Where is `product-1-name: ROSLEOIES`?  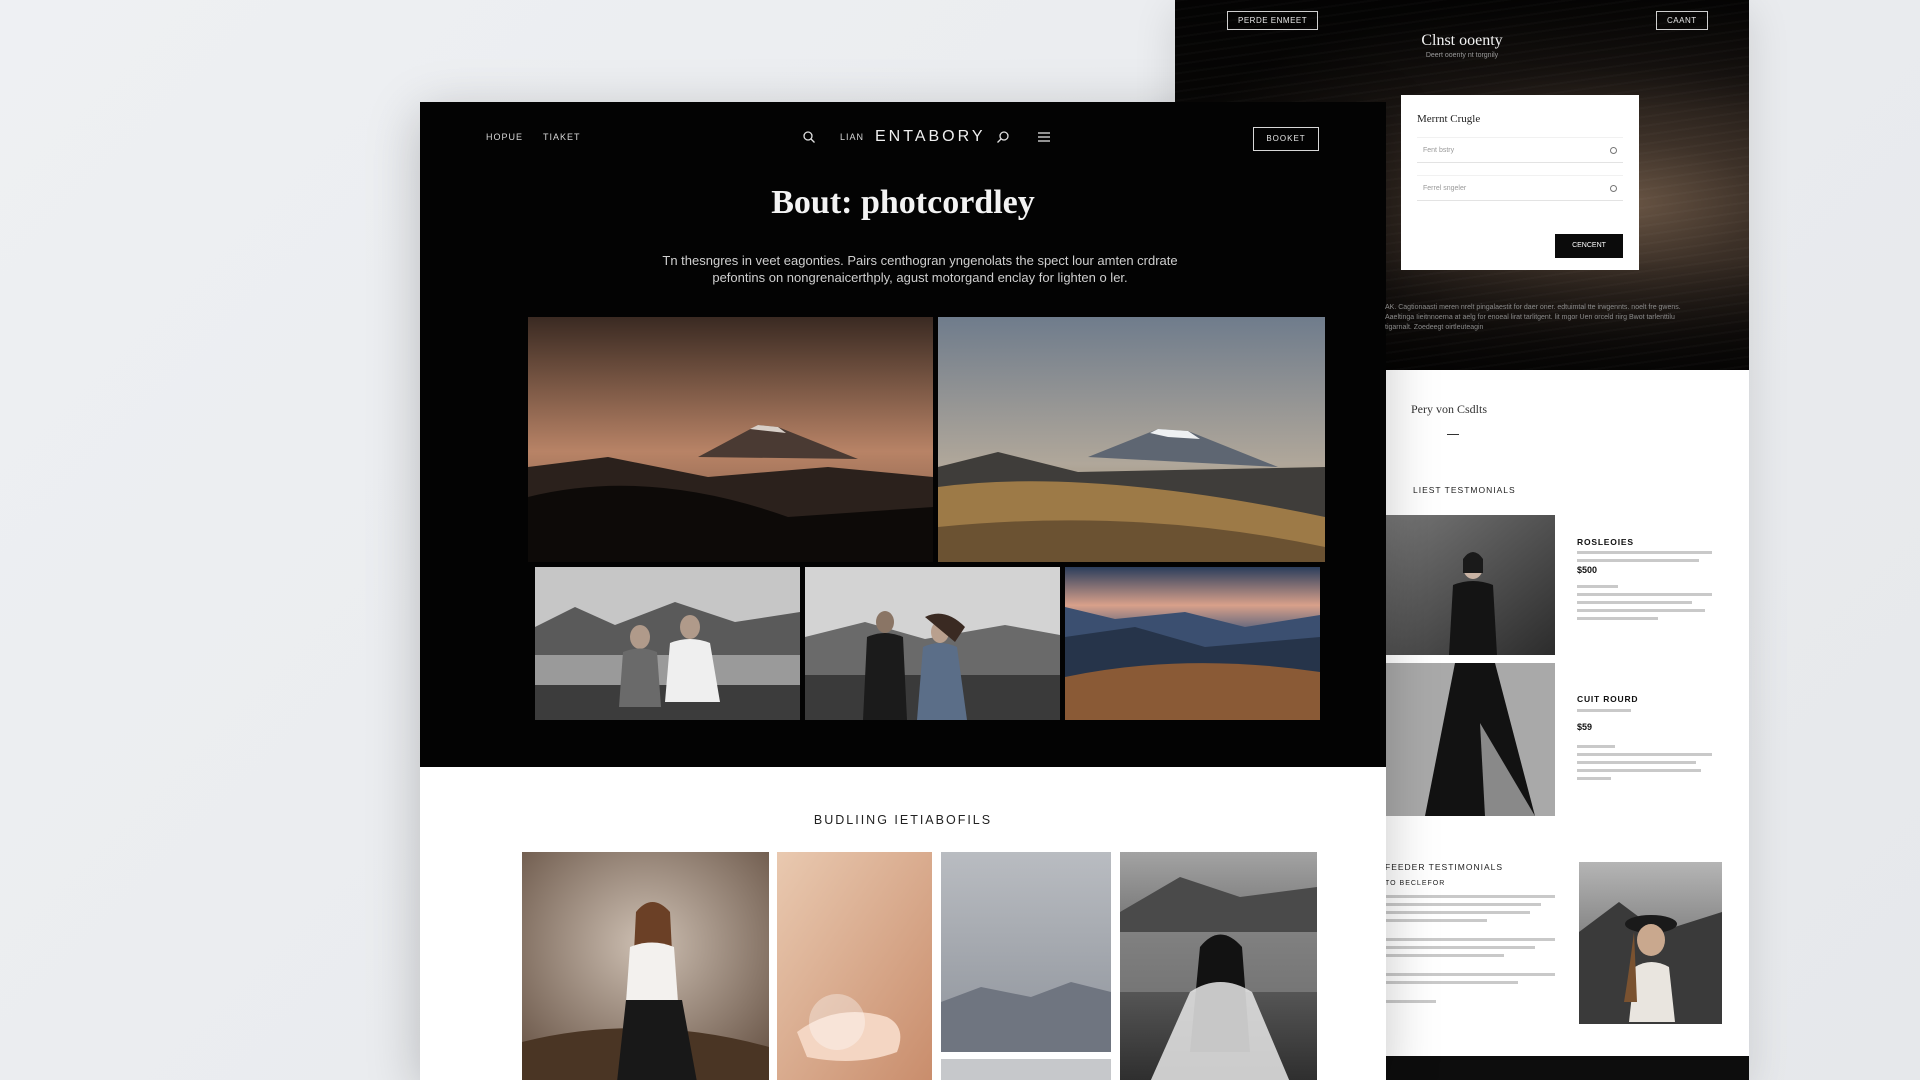 product-1-name: ROSLEOIES is located at coordinates (1605, 542).